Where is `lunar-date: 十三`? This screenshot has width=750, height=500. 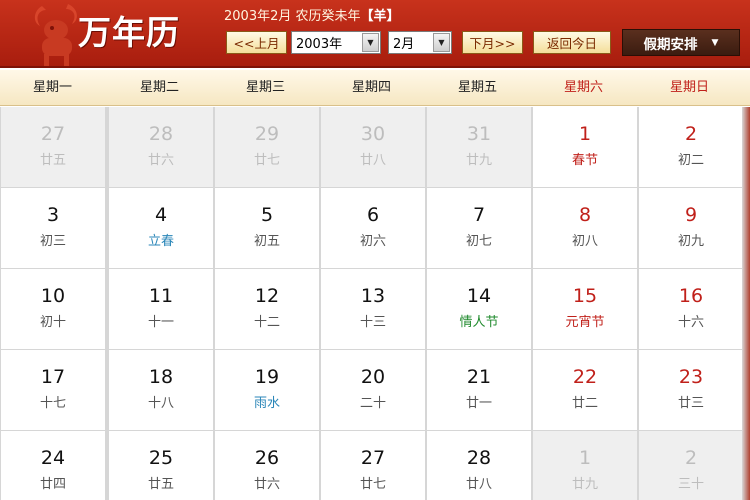
lunar-date: 十三 is located at coordinates (372, 322).